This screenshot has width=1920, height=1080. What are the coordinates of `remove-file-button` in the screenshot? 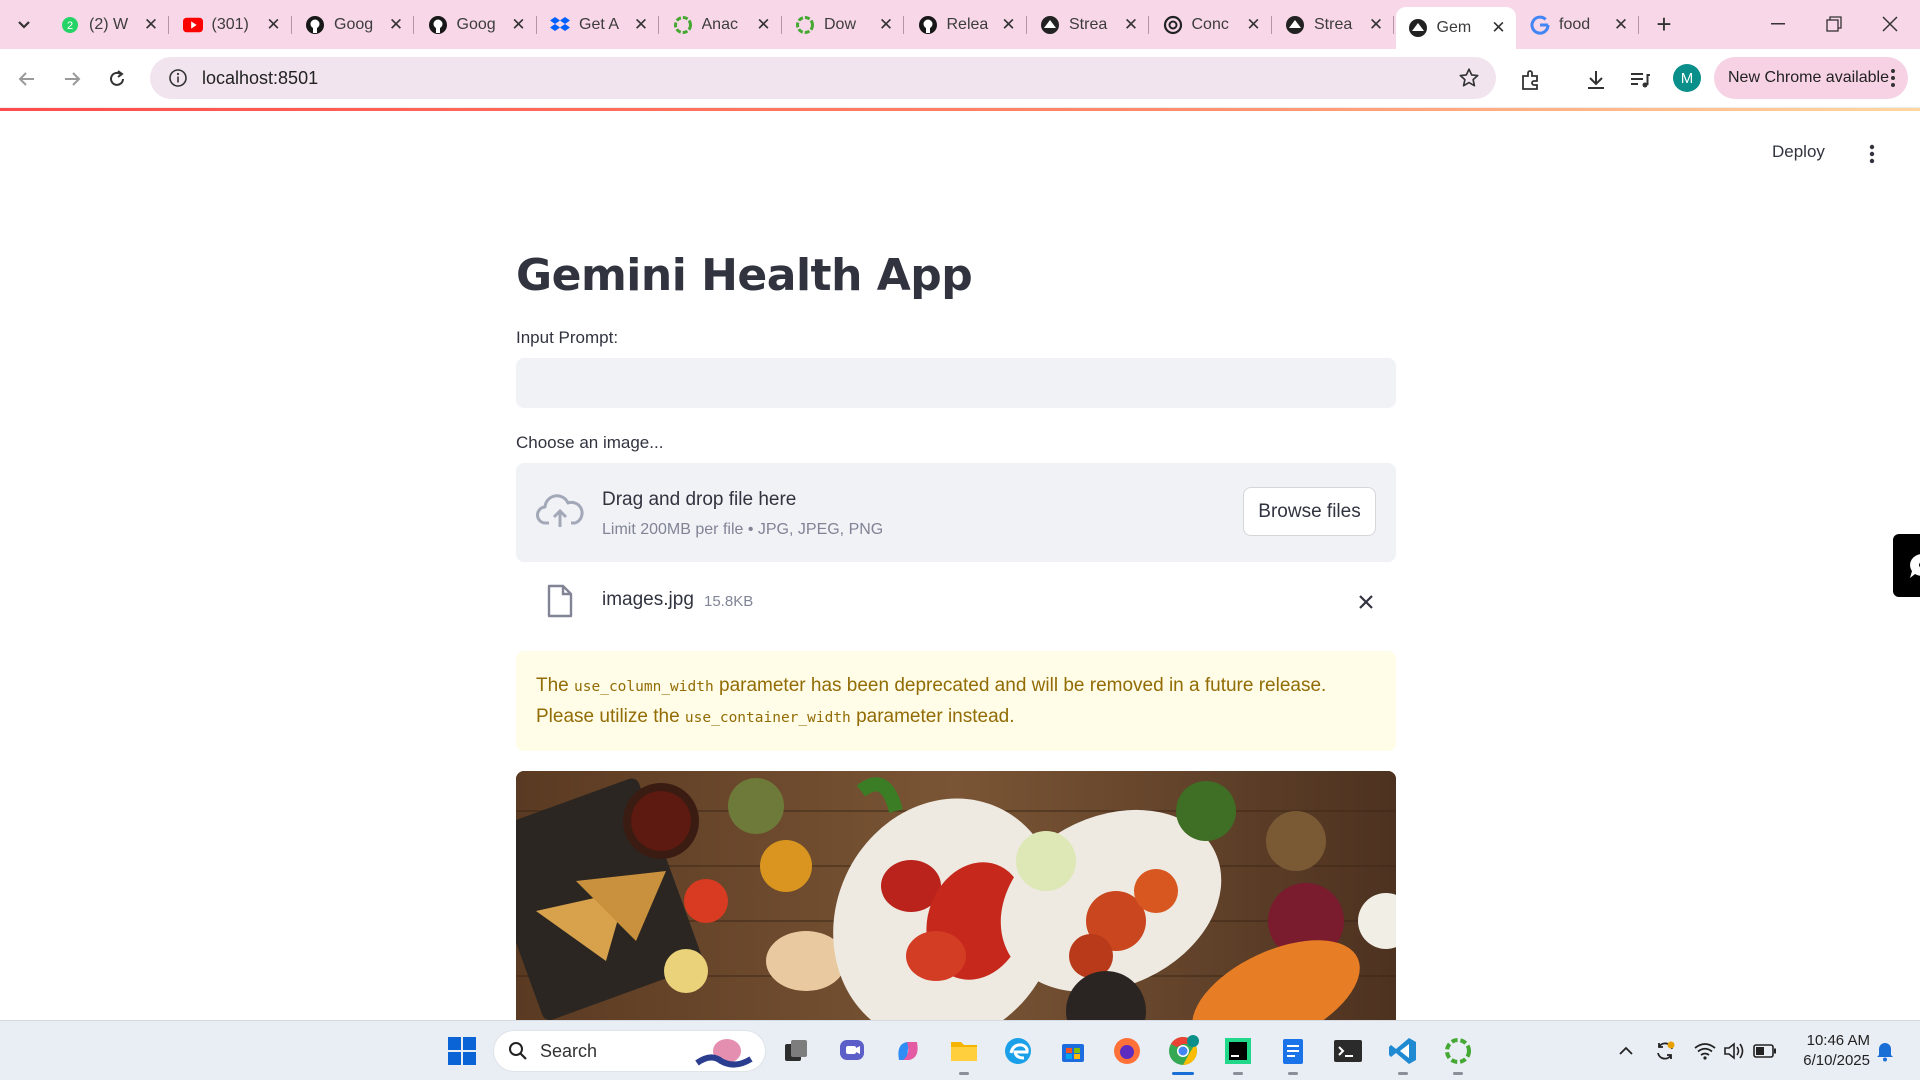 It's located at (1366, 602).